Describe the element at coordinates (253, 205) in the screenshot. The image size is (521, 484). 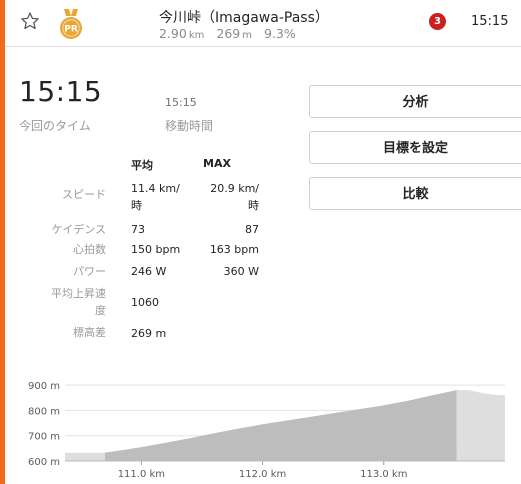
I see `speed-max-line2: 時` at that location.